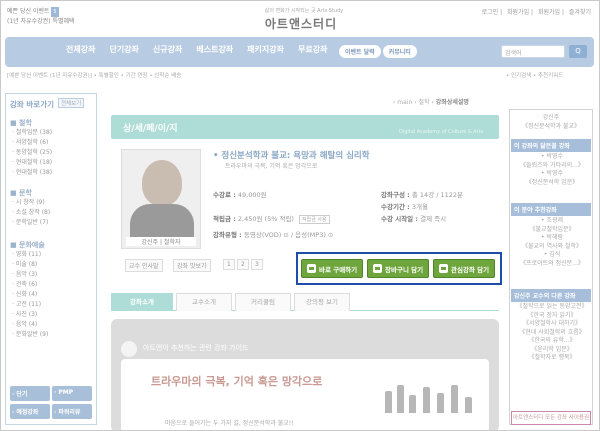 Image resolution: width=600 pixels, height=431 pixels. What do you see at coordinates (229, 264) in the screenshot?
I see `preview-page-1: 1` at bounding box center [229, 264].